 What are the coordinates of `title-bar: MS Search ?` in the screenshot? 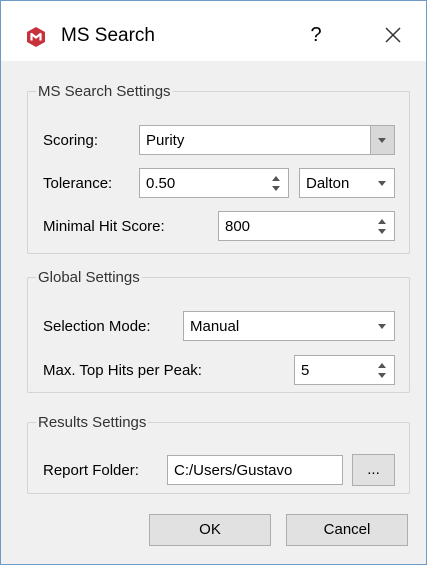 It's located at (213, 31).